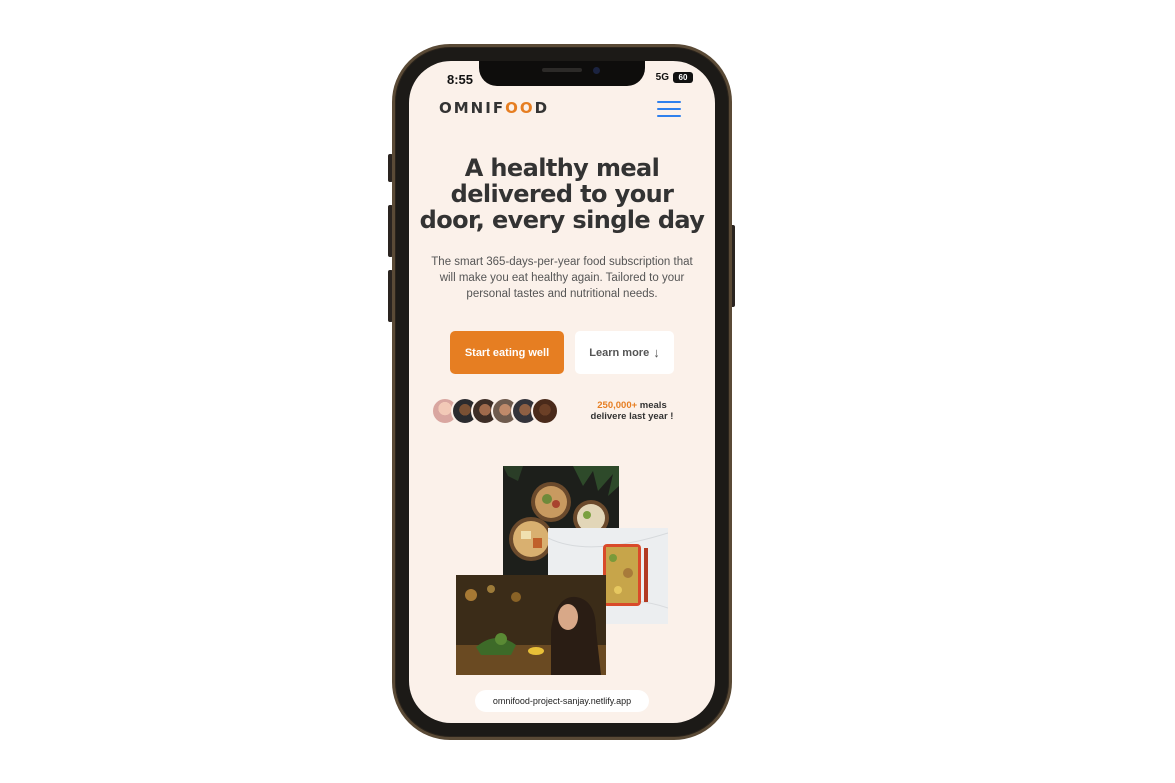 The image size is (1175, 783). What do you see at coordinates (596, 70) in the screenshot?
I see `camera-icon` at bounding box center [596, 70].